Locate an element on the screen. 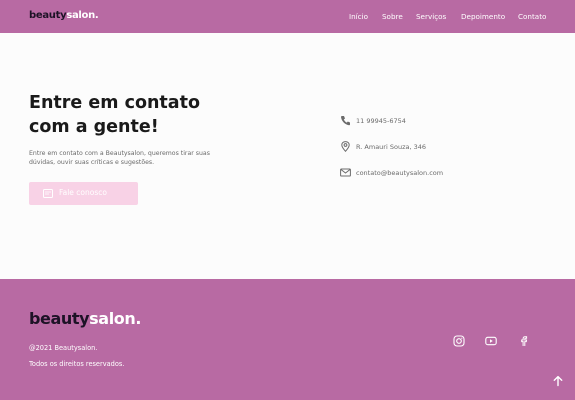 The image size is (575, 400). title-line-1: Entre em contato is located at coordinates (114, 103).